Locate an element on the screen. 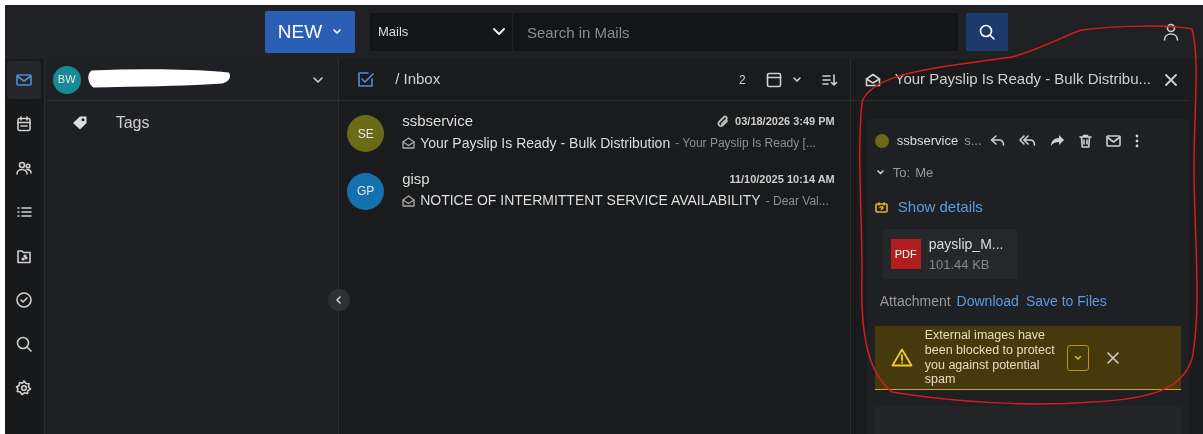  check-circle-icon is located at coordinates (24, 300).